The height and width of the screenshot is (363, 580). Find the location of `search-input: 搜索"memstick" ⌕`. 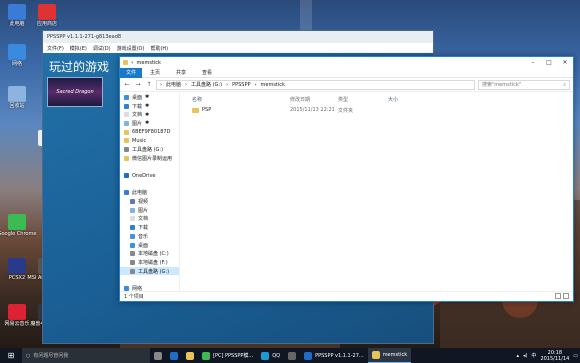

search-input: 搜索"memstick" ⌕ is located at coordinates (524, 84).